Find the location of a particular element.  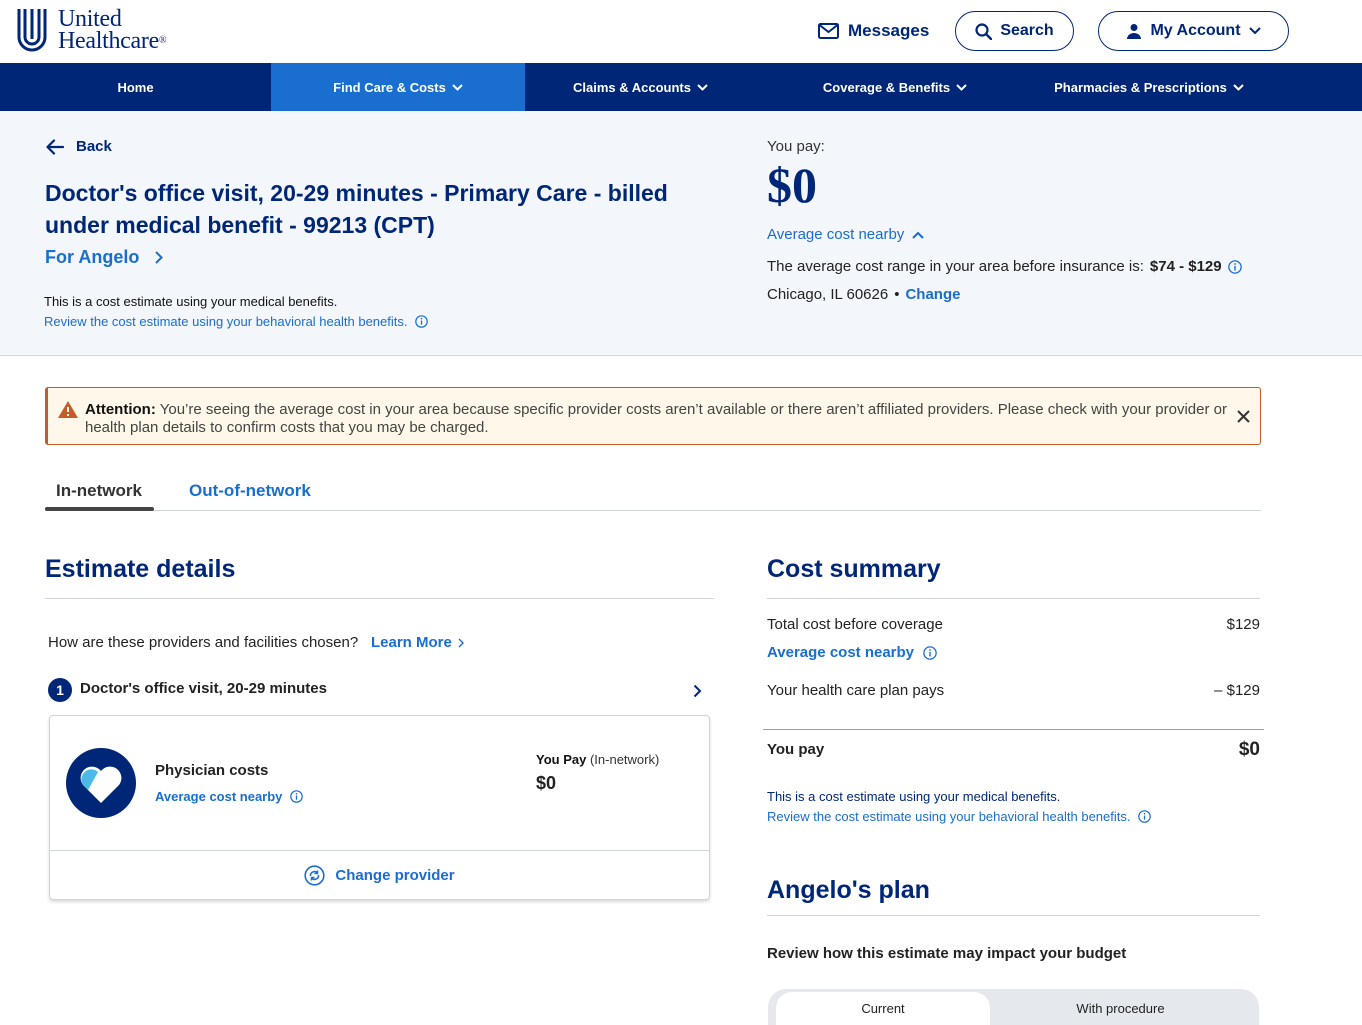

change-provider-button: Change provider is located at coordinates (379, 875).